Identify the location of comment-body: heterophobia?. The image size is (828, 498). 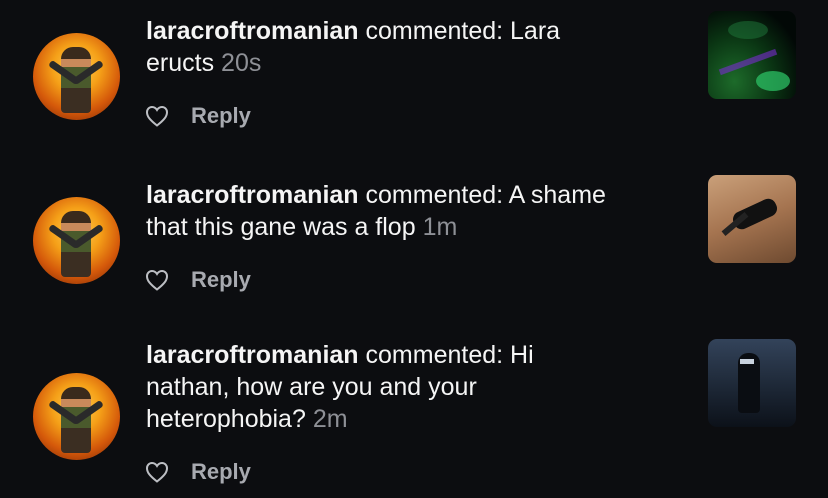
(226, 419).